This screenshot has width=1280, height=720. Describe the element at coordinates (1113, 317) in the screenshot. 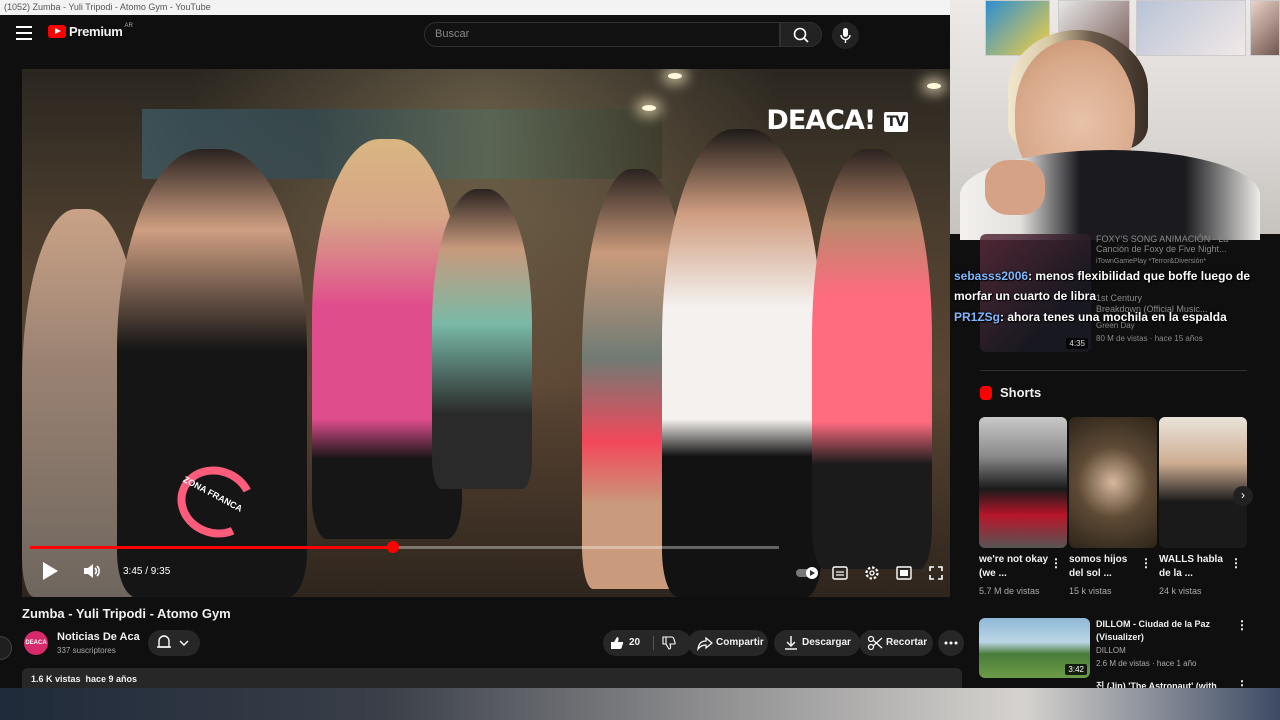

I see `chat-text: : ahora tenes una mochila en la espalda` at that location.